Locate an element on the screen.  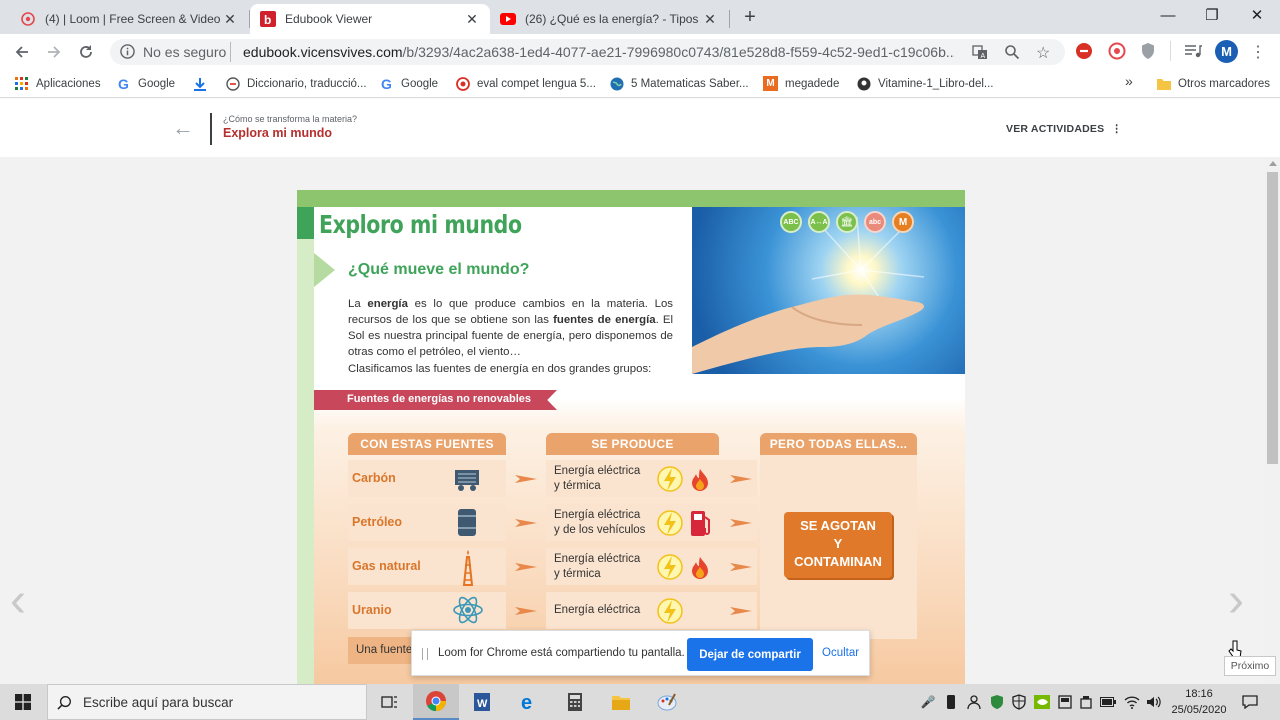
svg-text: A is located at coordinates (983, 56).